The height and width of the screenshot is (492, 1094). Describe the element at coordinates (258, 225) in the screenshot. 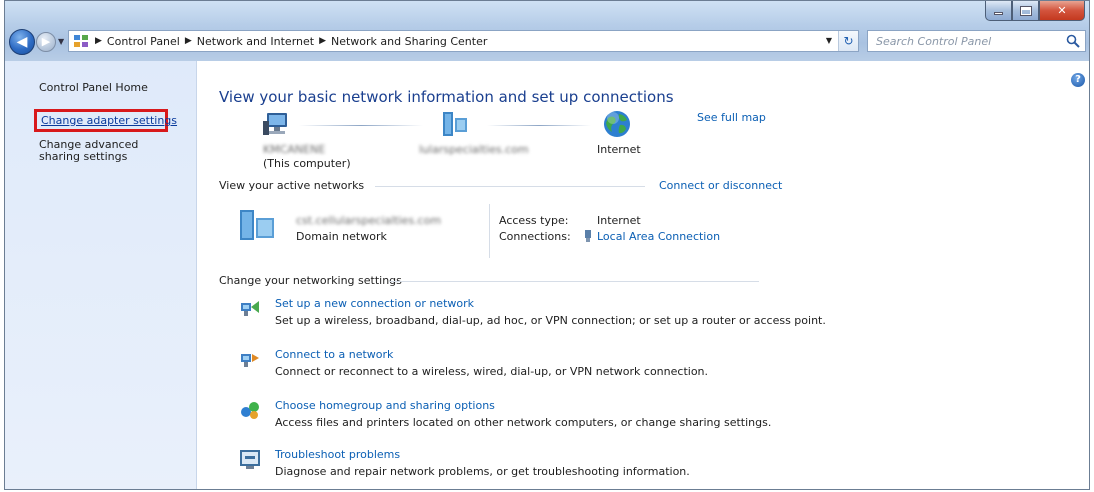

I see `domain-network-icon` at that location.